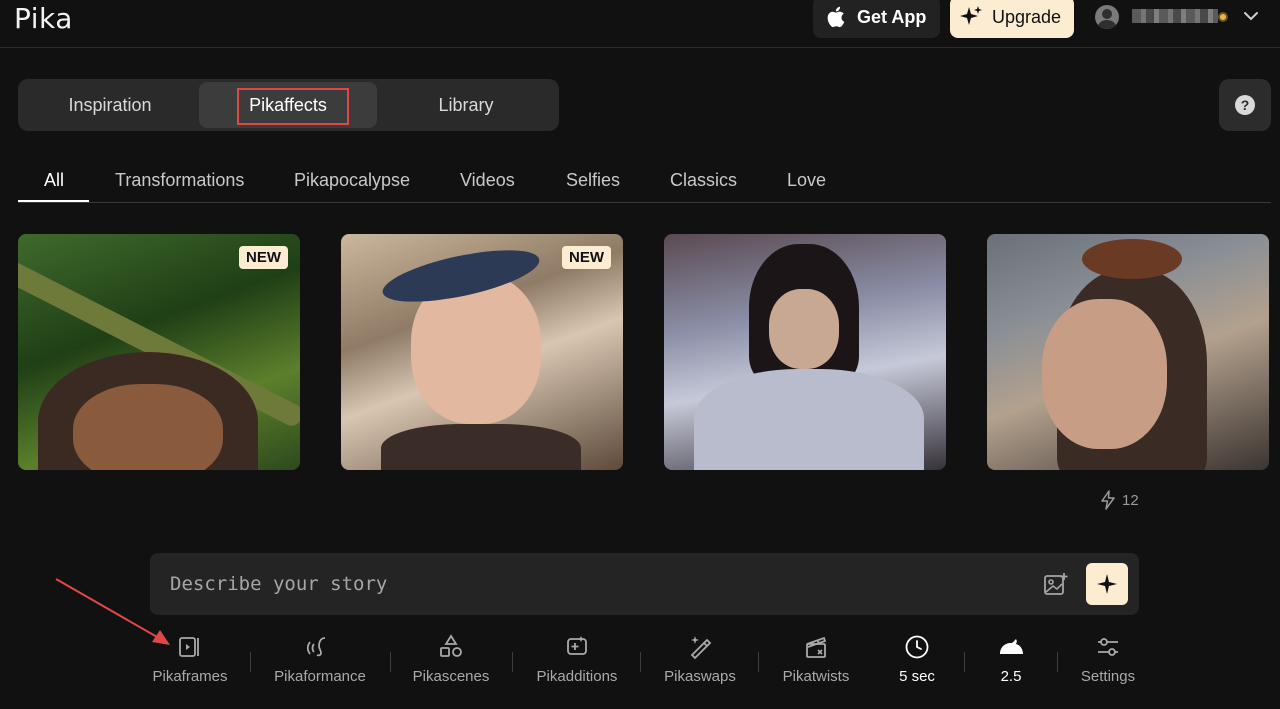  I want to click on pikatwists-button: Pikatwists, so click(816, 664).